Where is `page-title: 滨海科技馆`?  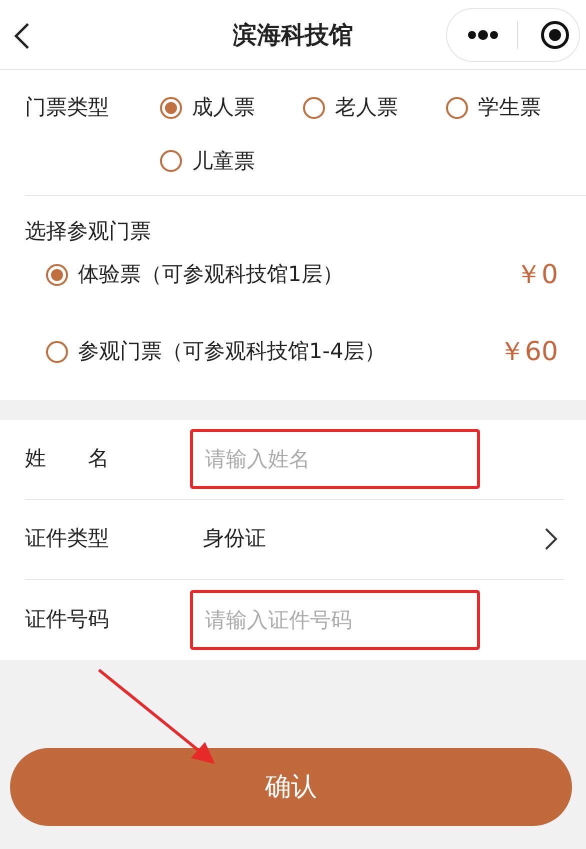 page-title: 滨海科技馆 is located at coordinates (293, 35).